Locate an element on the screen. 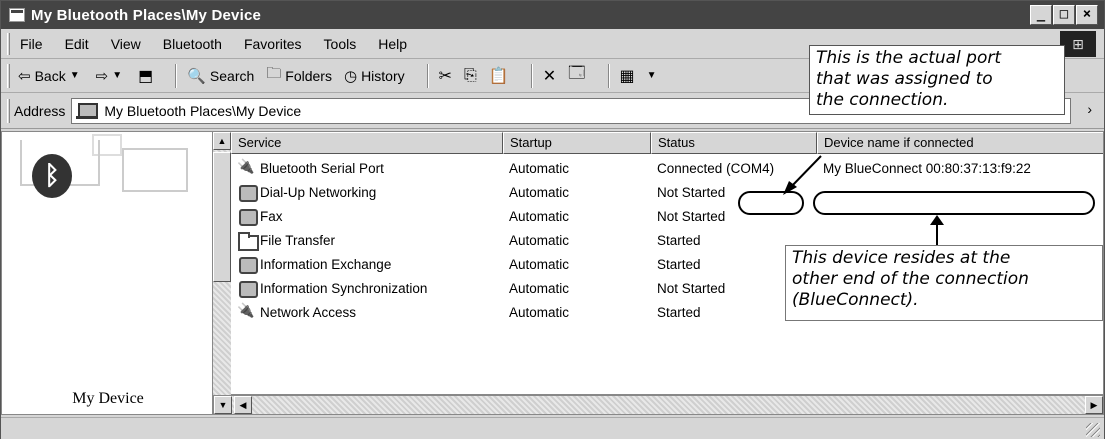 The image size is (1105, 439). service-cell: Information Exchange is located at coordinates (367, 264).